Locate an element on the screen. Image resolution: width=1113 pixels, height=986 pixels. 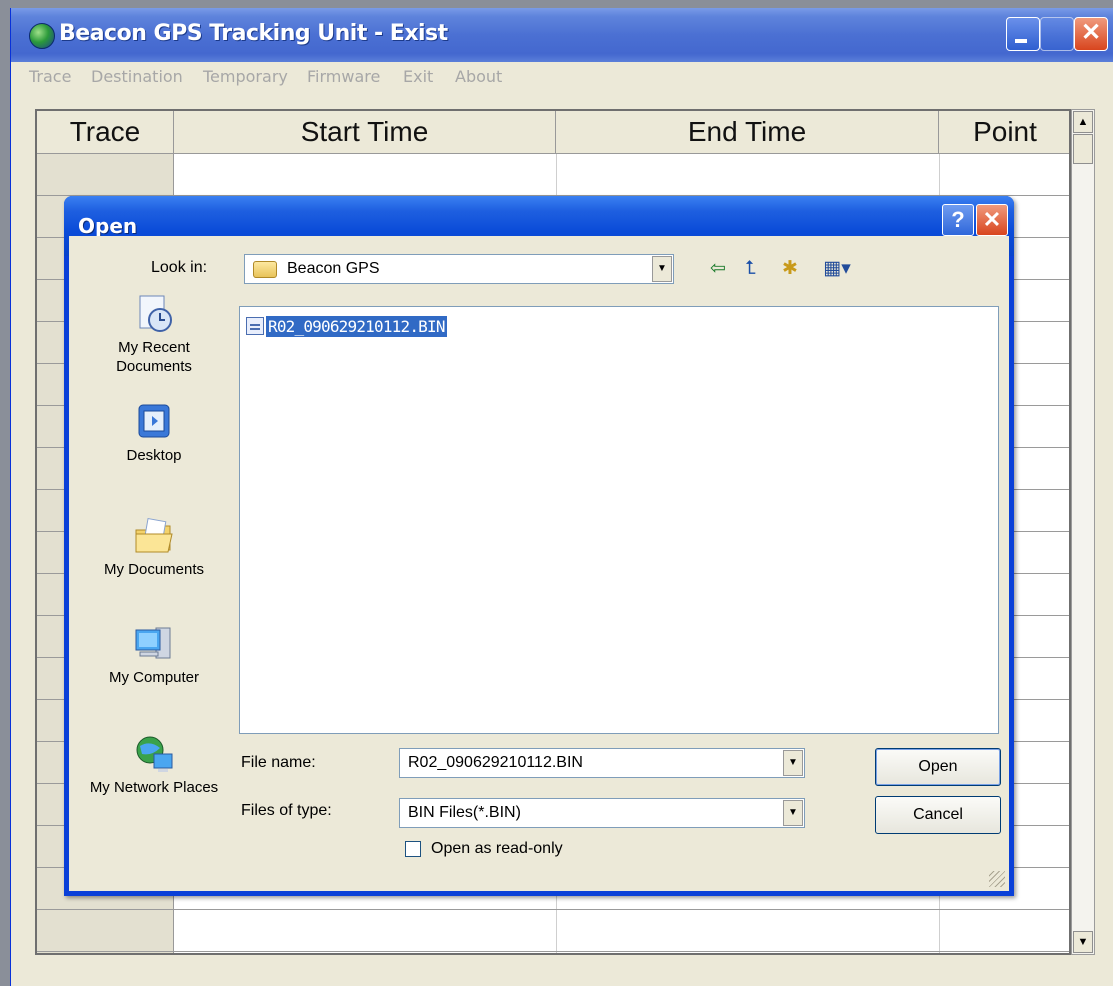
back-arrow-icon: ⇦ is located at coordinates (718, 269).